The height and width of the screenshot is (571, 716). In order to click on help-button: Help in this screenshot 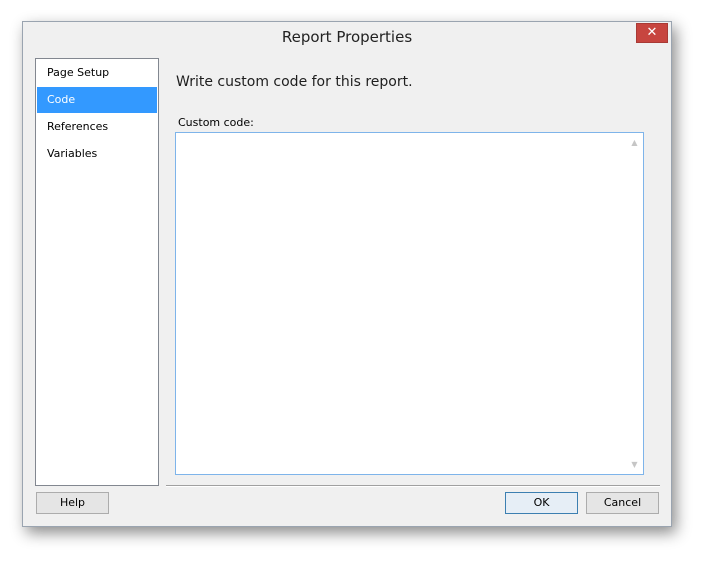, I will do `click(72, 503)`.